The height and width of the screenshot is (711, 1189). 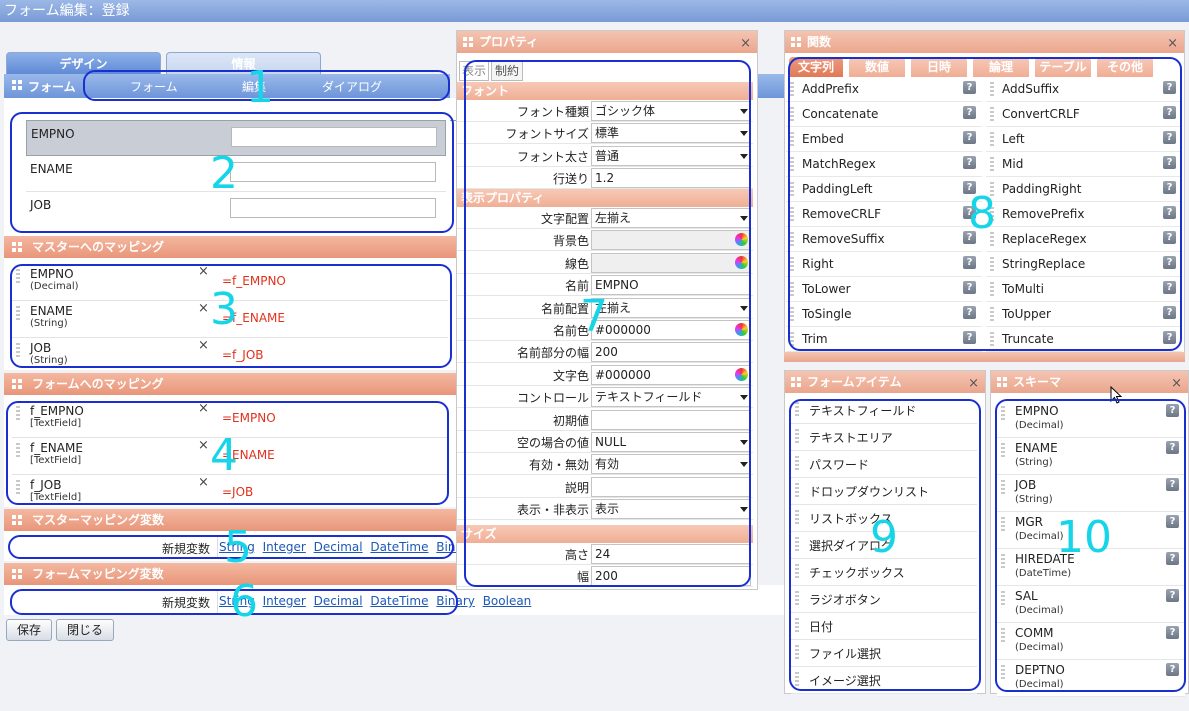 What do you see at coordinates (1089, 382) in the screenshot?
I see `schema-header: スキーマ ×` at bounding box center [1089, 382].